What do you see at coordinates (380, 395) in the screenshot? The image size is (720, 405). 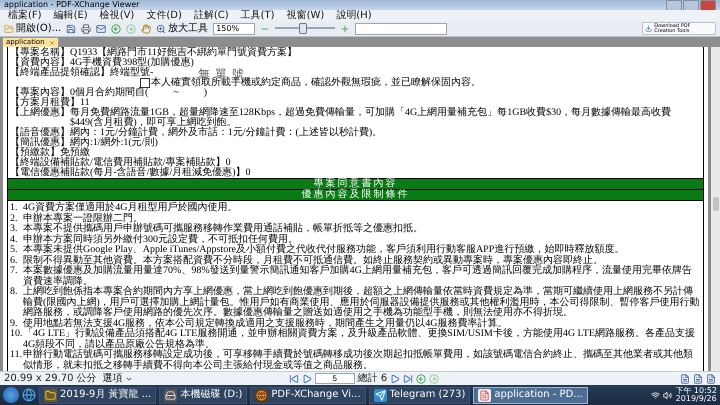 I see `paper-plane-icon` at bounding box center [380, 395].